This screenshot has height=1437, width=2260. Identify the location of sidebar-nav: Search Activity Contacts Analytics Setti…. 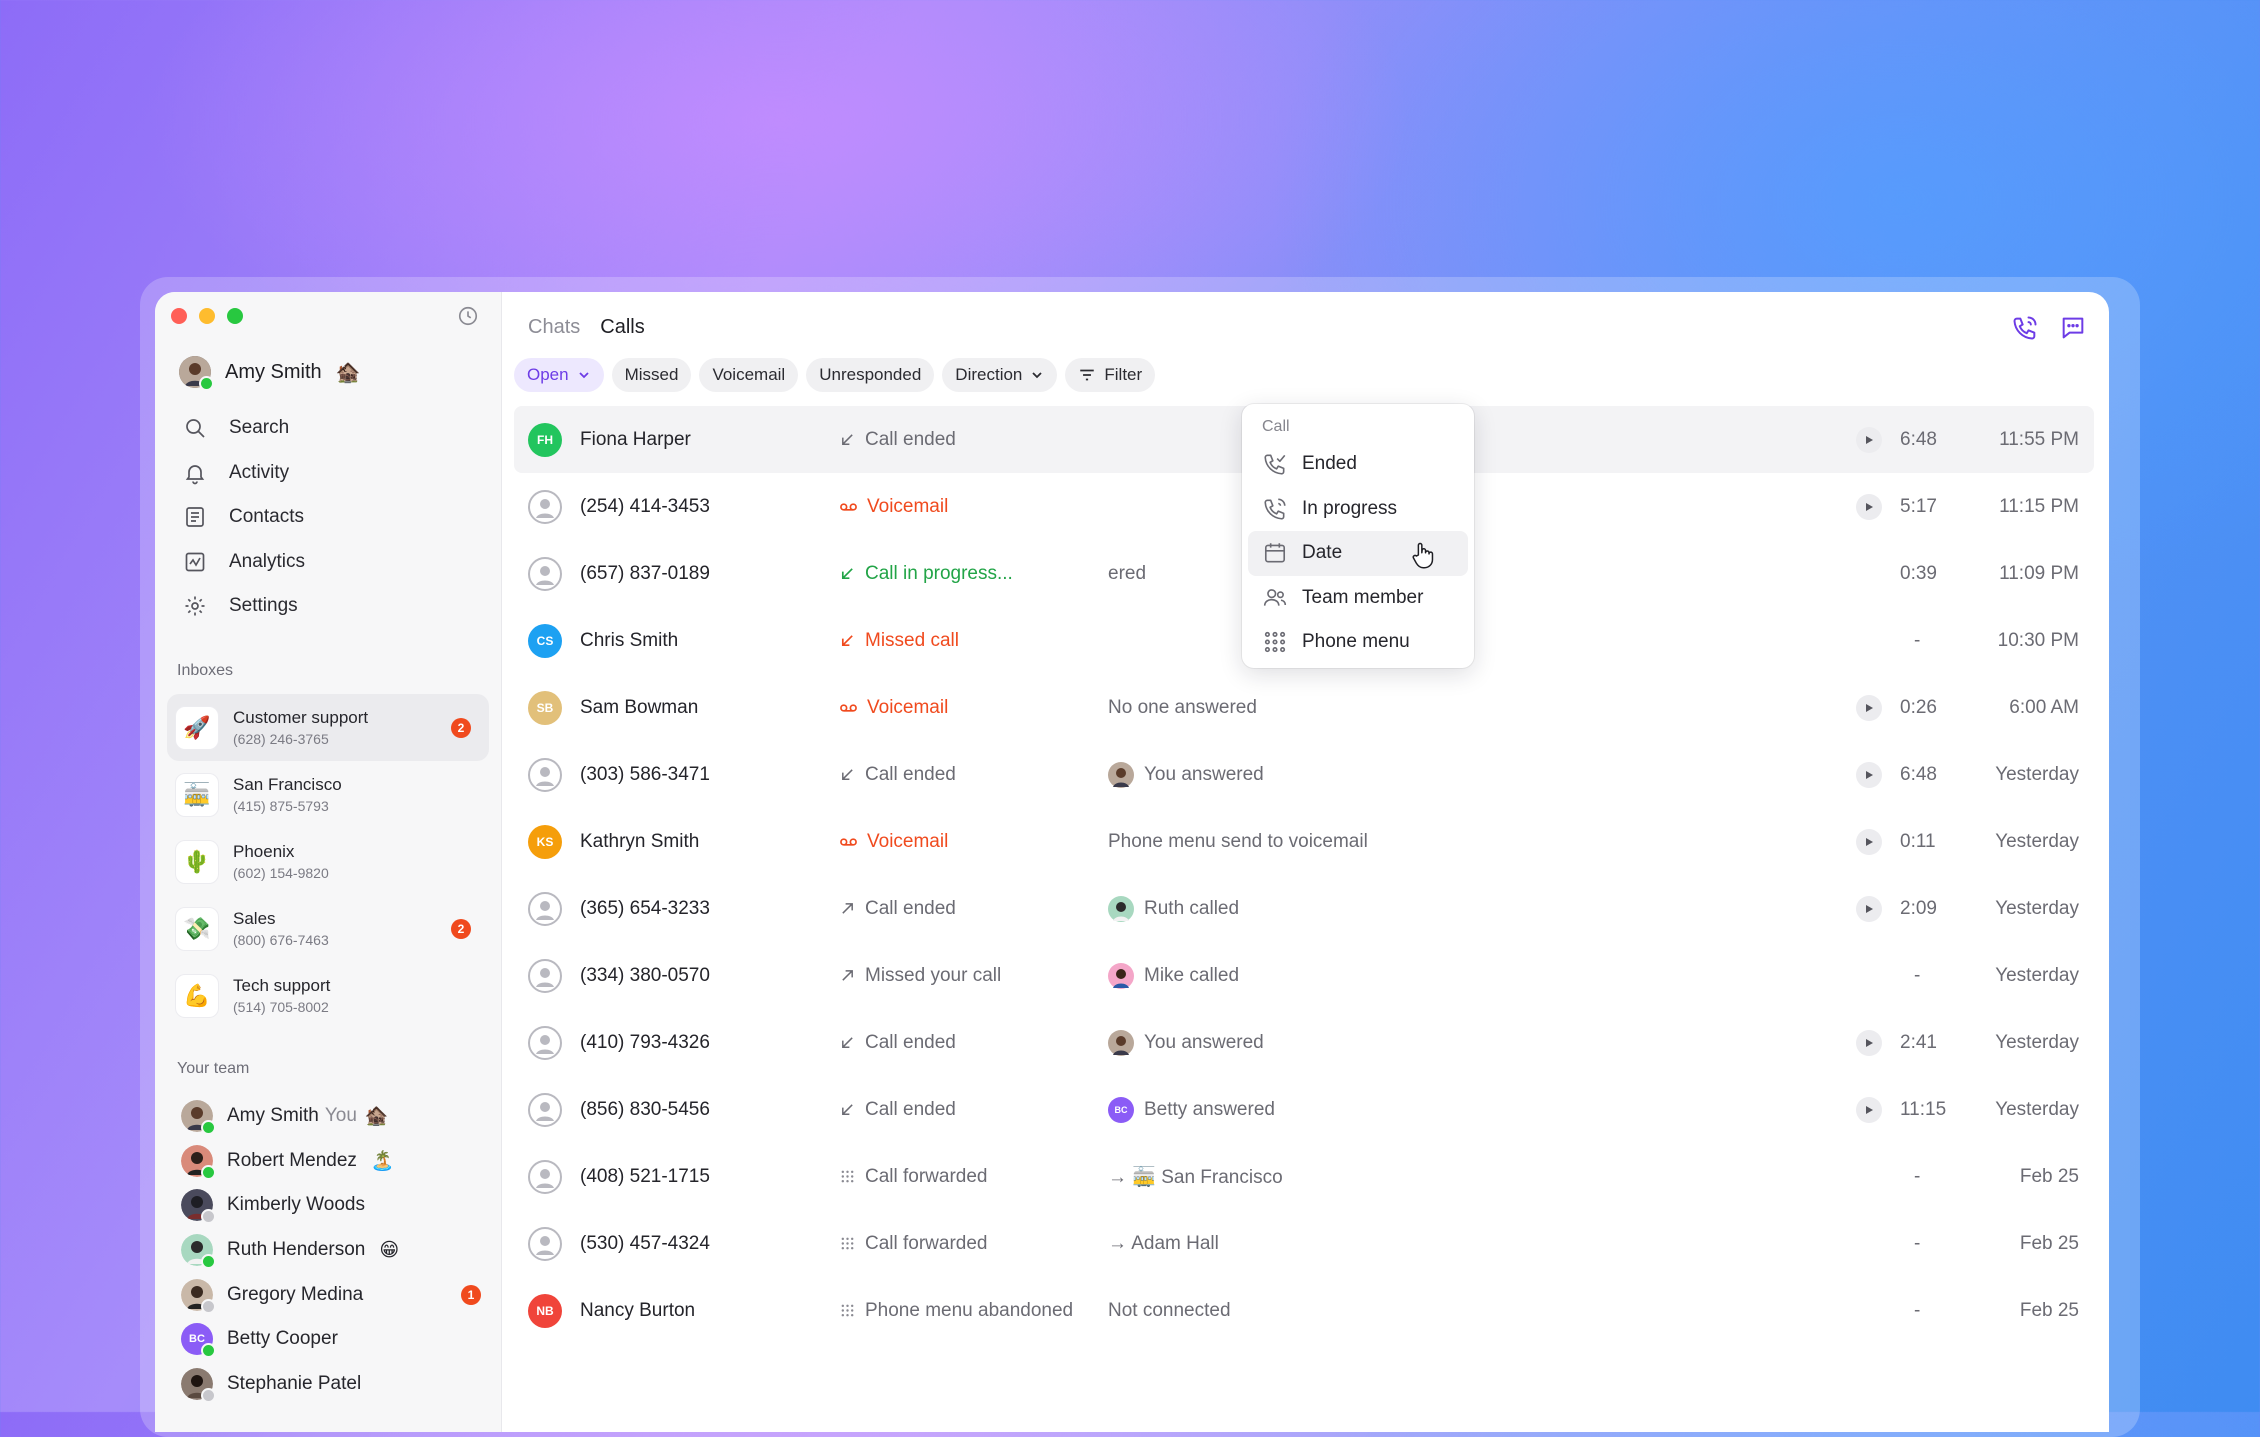
(244, 517).